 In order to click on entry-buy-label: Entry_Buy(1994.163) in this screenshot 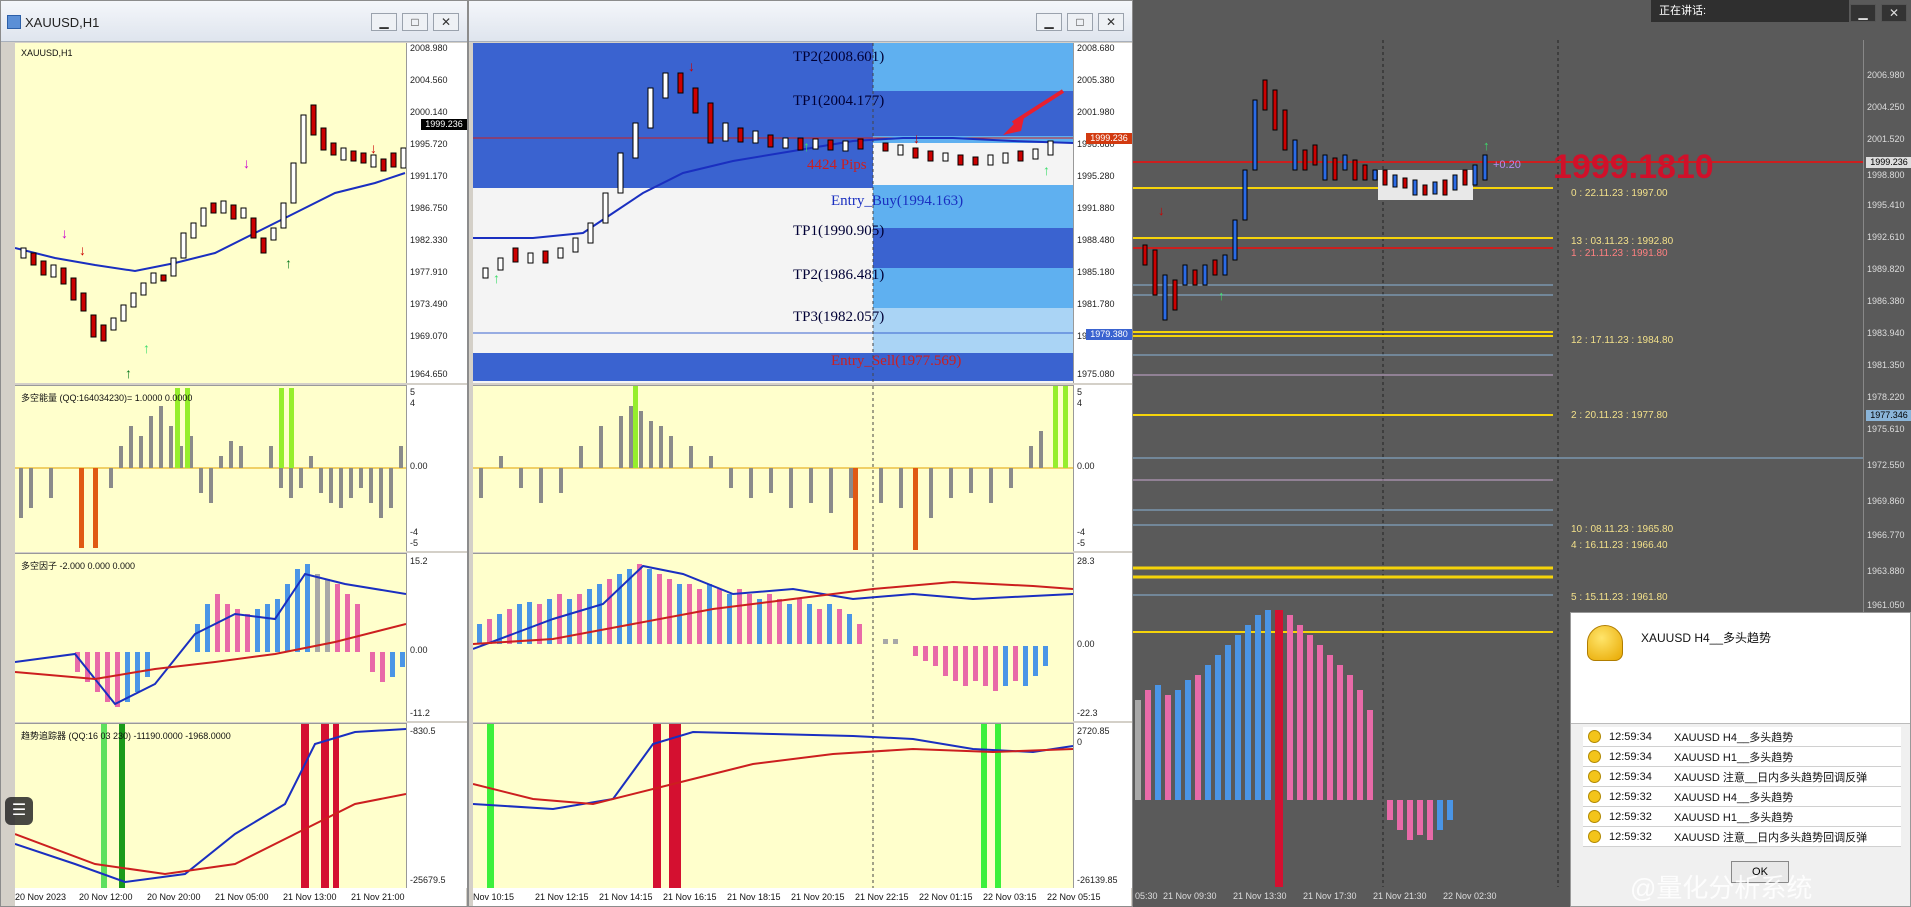, I will do `click(897, 201)`.